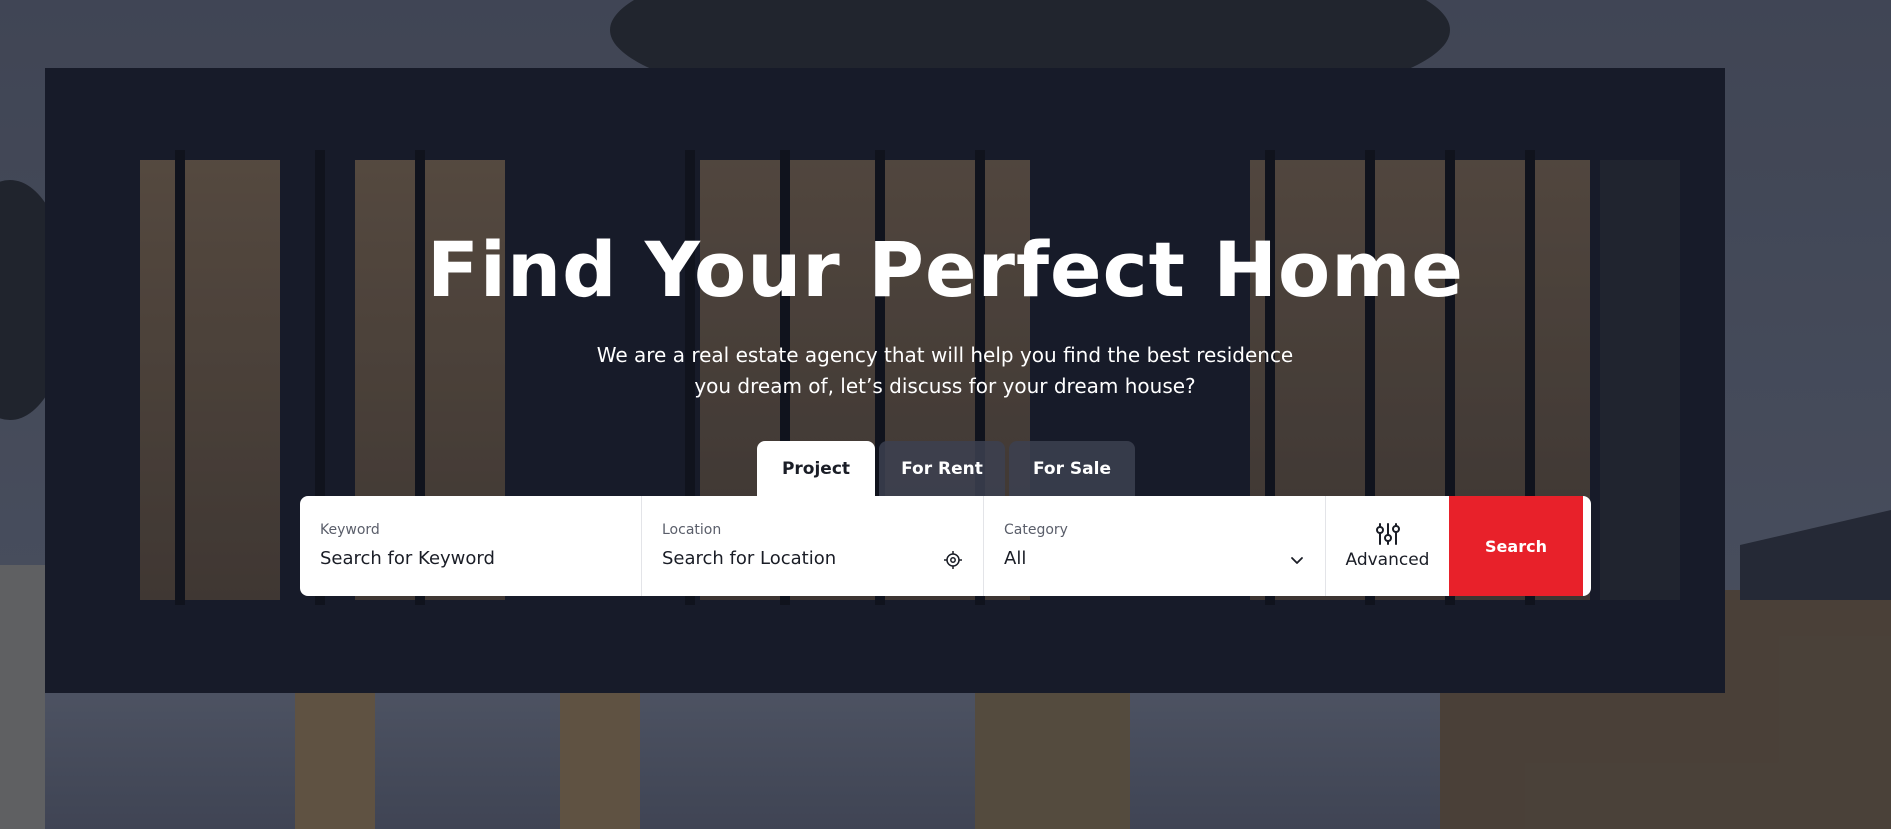 The width and height of the screenshot is (1891, 829). What do you see at coordinates (1387, 546) in the screenshot?
I see `advanced-filters-button: Advanced` at bounding box center [1387, 546].